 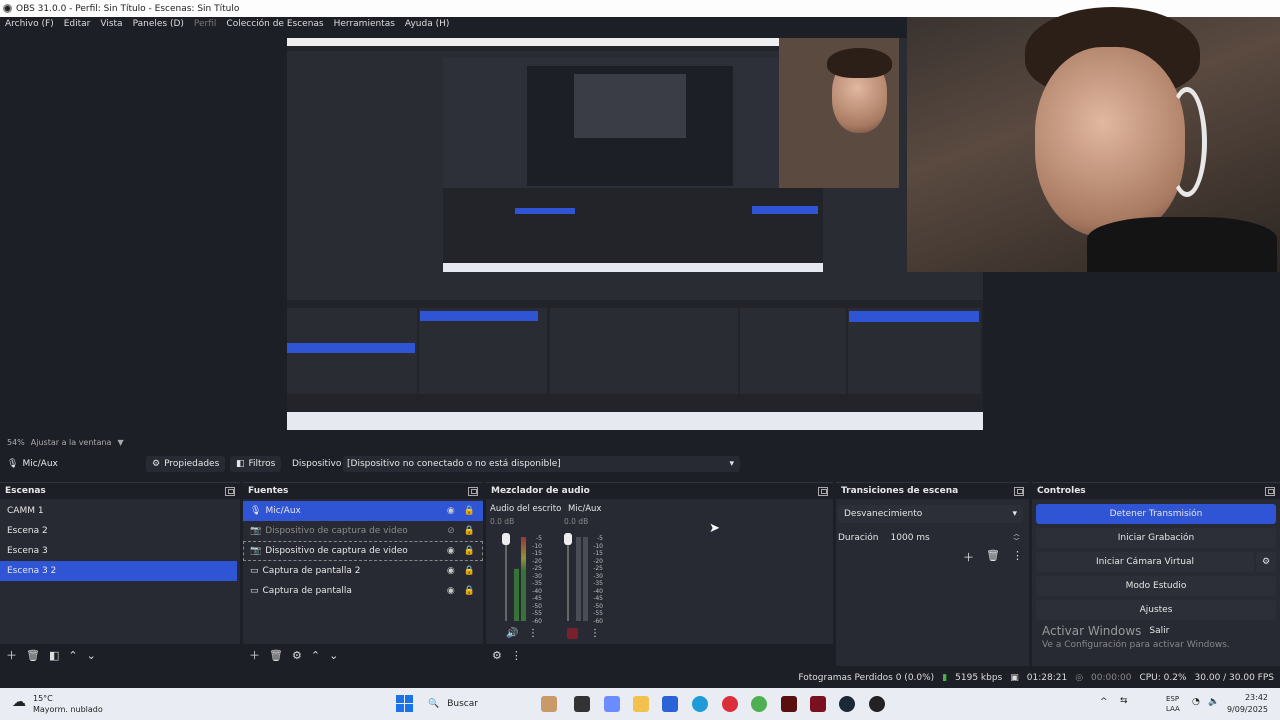 I want to click on filter-icon: ◧, so click(x=54, y=655).